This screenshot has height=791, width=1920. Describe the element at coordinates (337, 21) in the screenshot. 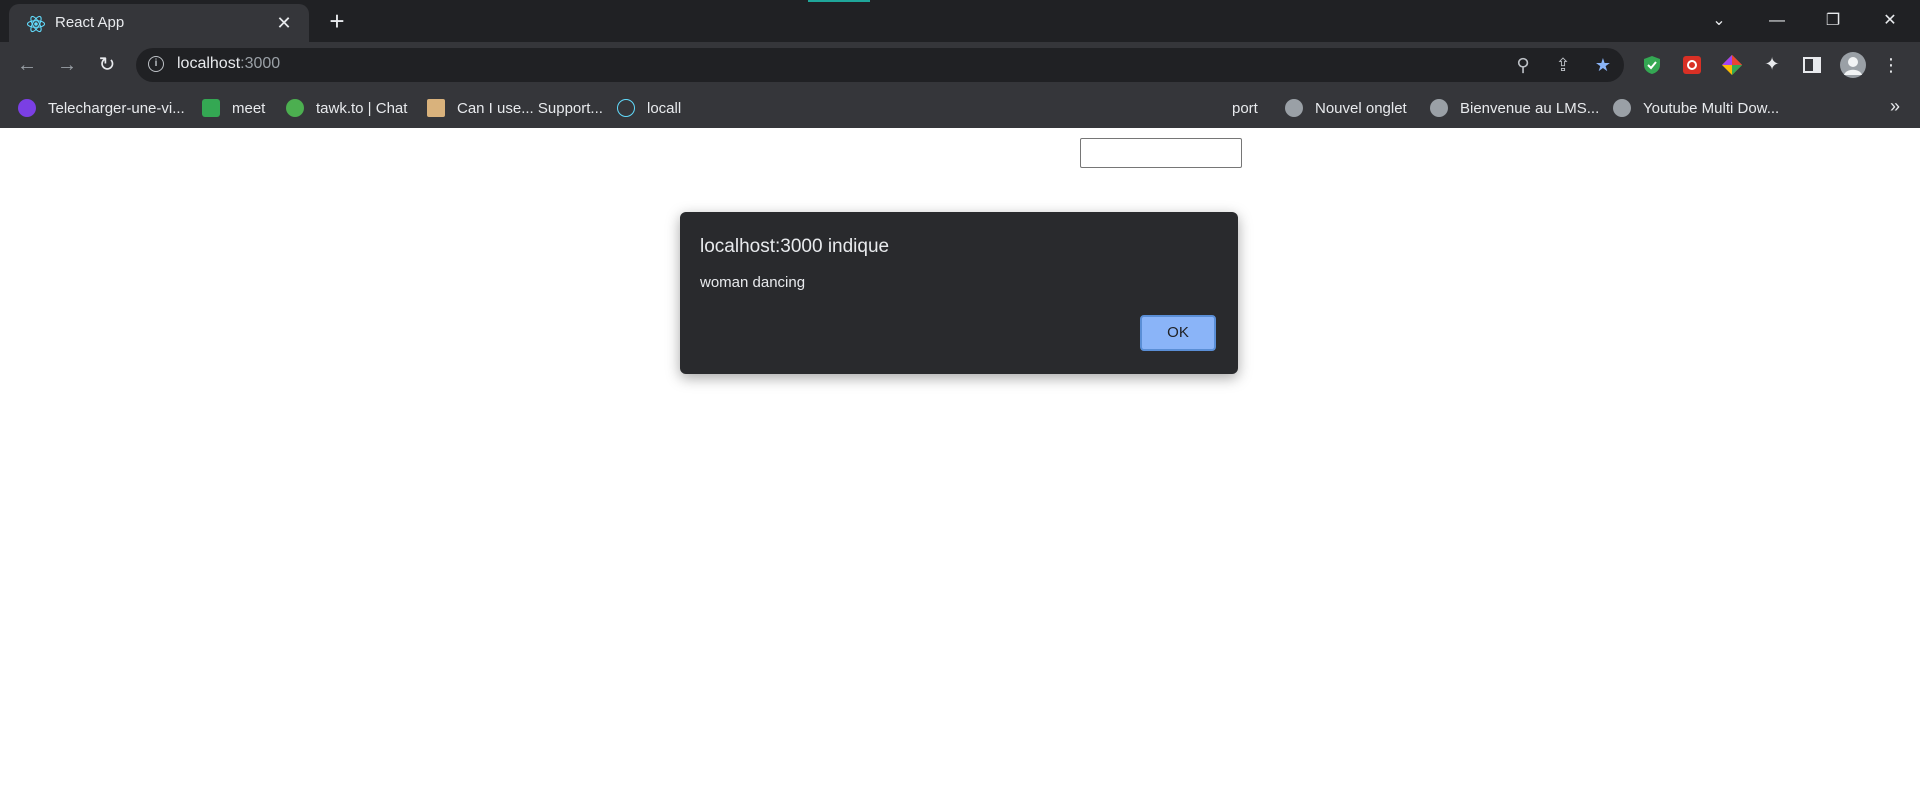

I see `new-tab-button: +` at that location.